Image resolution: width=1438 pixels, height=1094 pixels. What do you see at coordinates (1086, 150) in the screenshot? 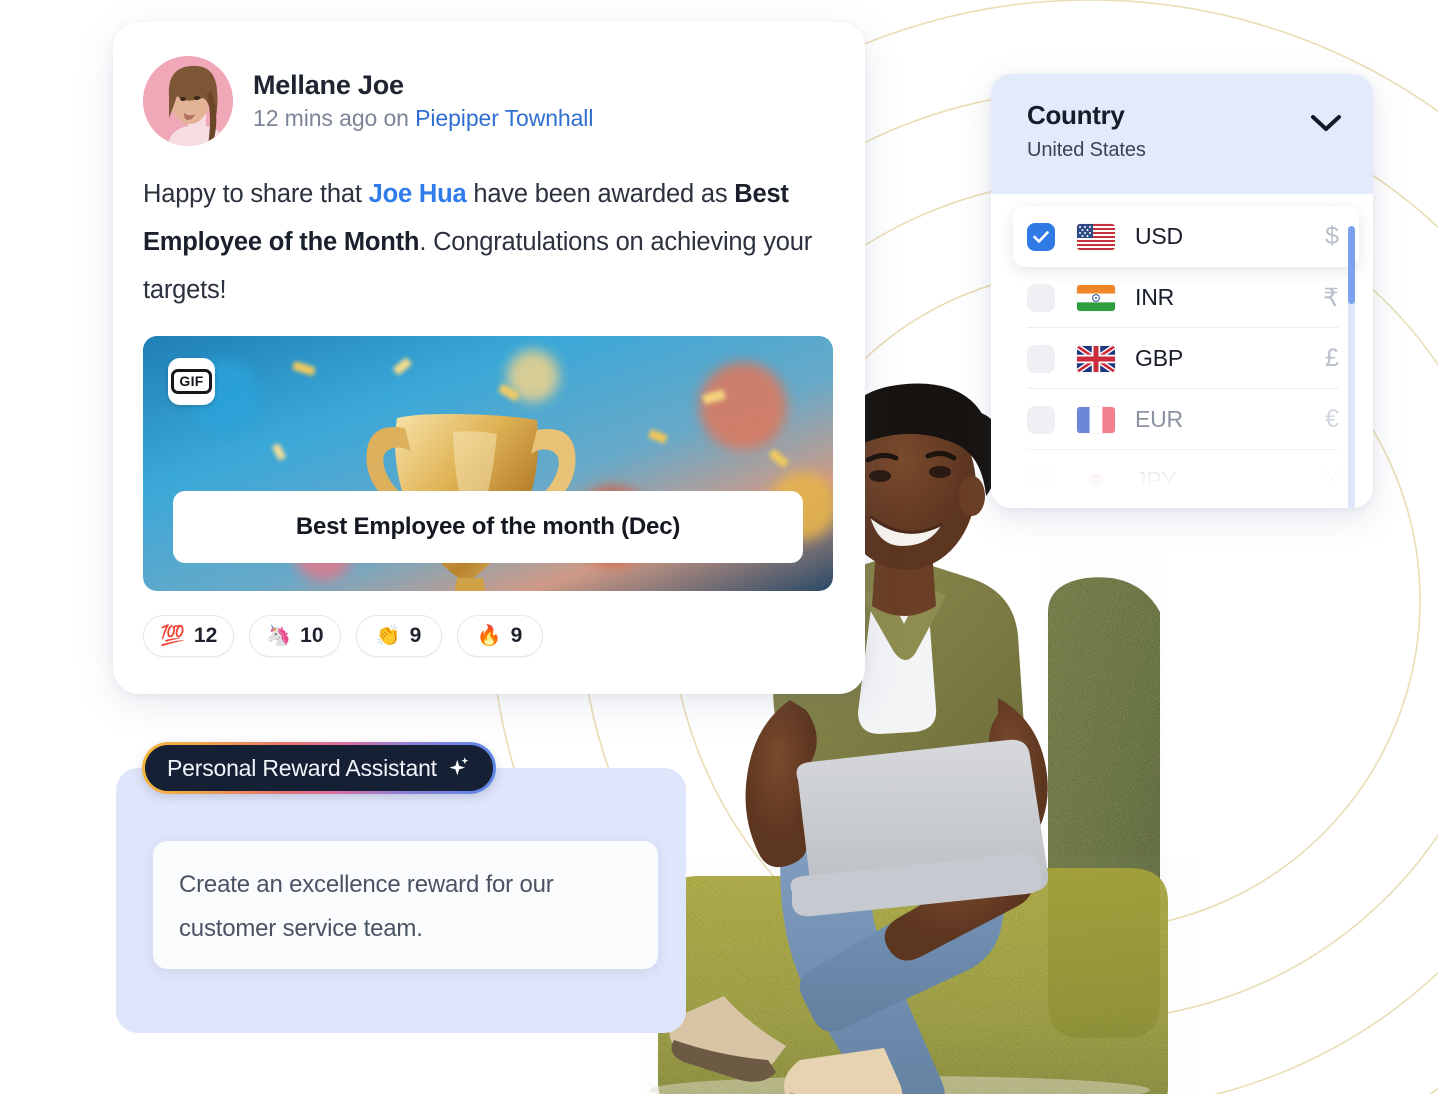
I see `country-selected-value: United States` at bounding box center [1086, 150].